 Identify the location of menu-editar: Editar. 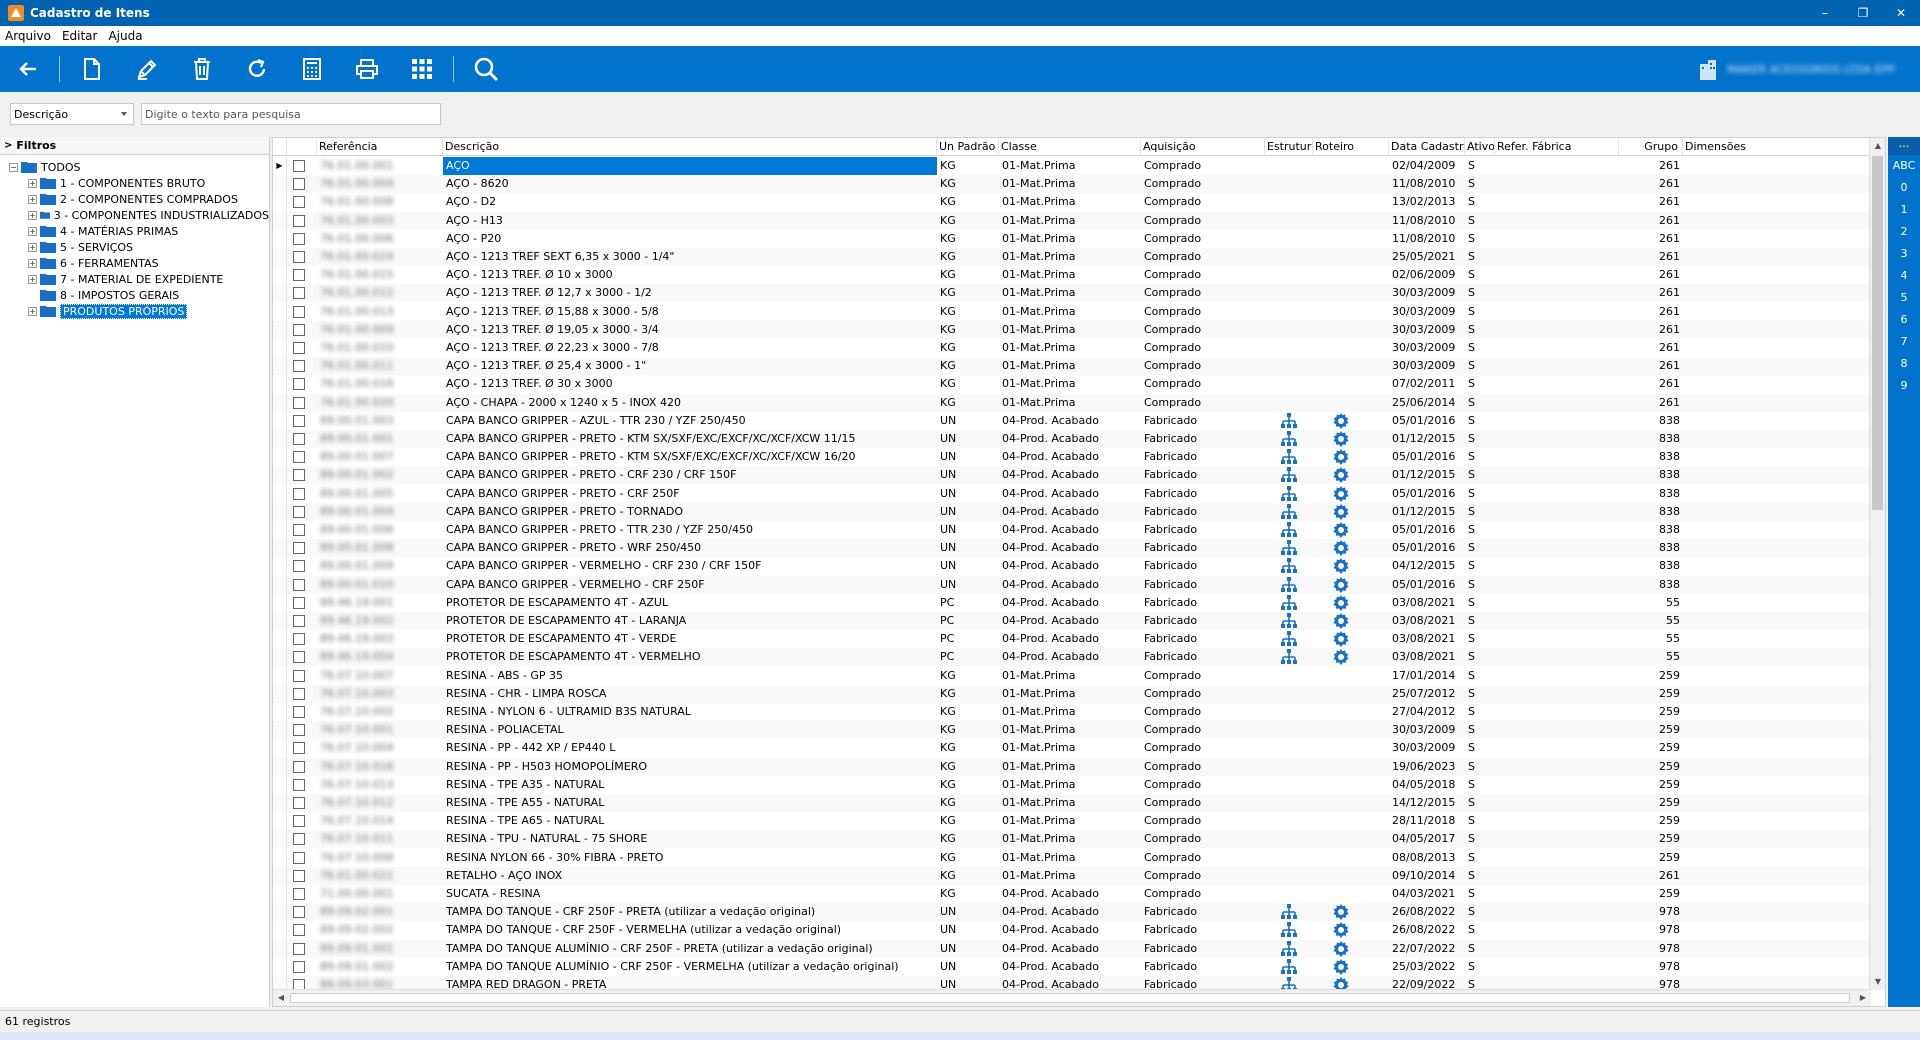
(80, 36).